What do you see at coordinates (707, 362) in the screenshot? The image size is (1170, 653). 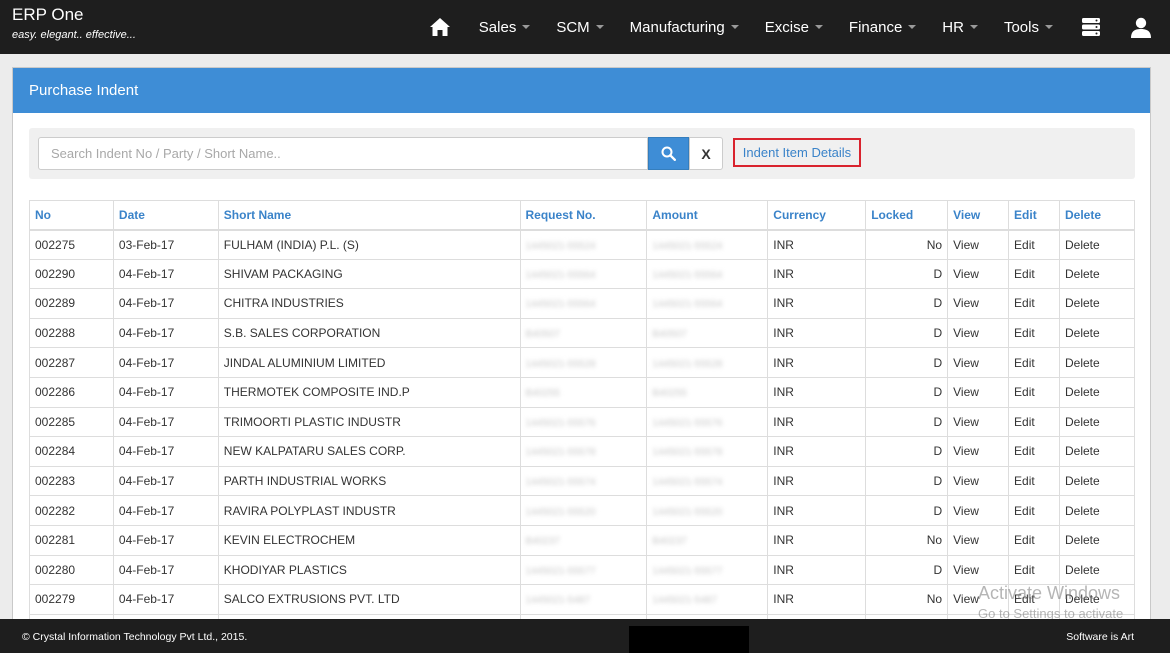 I see `cell-amount: 1445021-55528` at bounding box center [707, 362].